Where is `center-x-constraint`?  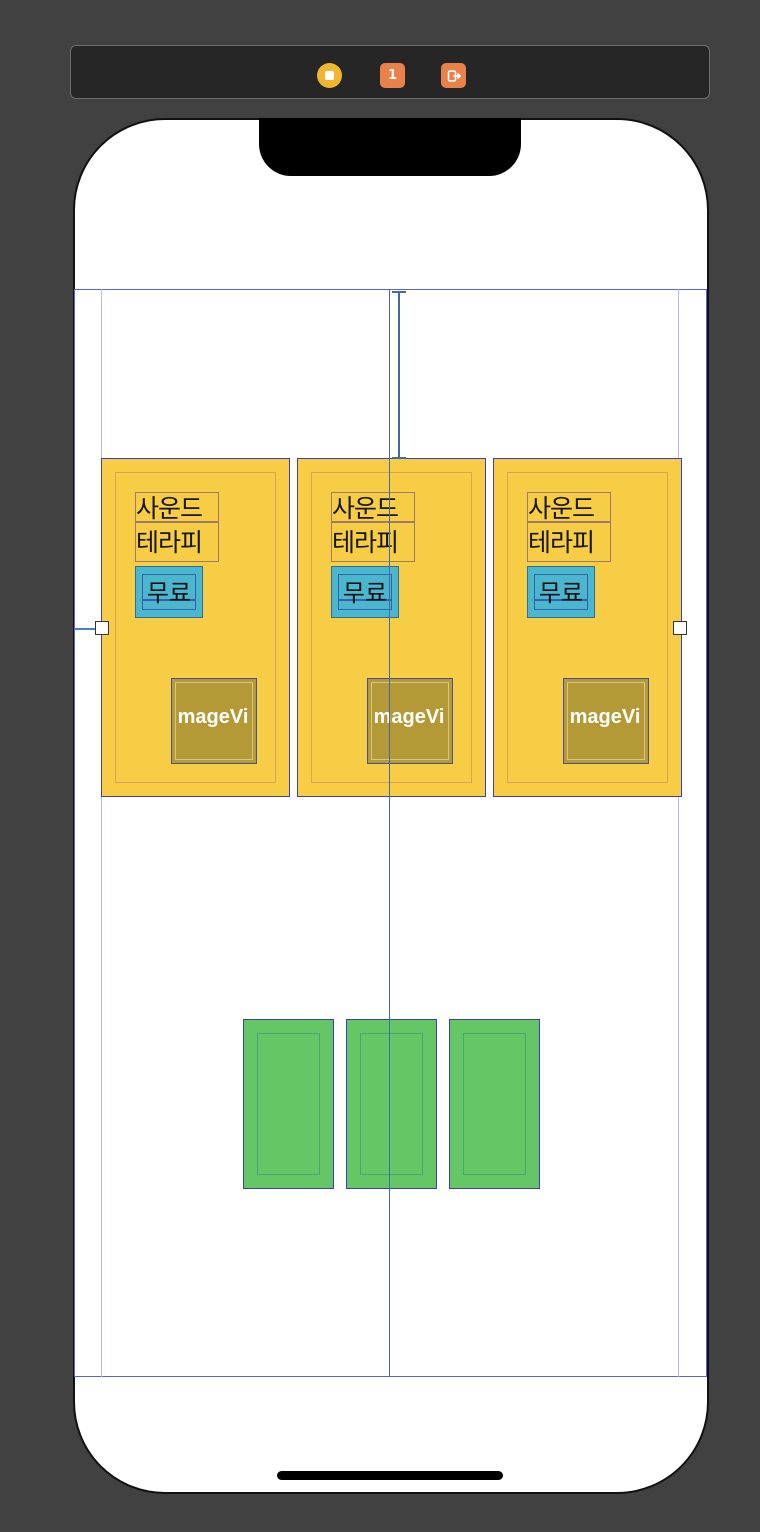 center-x-constraint is located at coordinates (389, 833).